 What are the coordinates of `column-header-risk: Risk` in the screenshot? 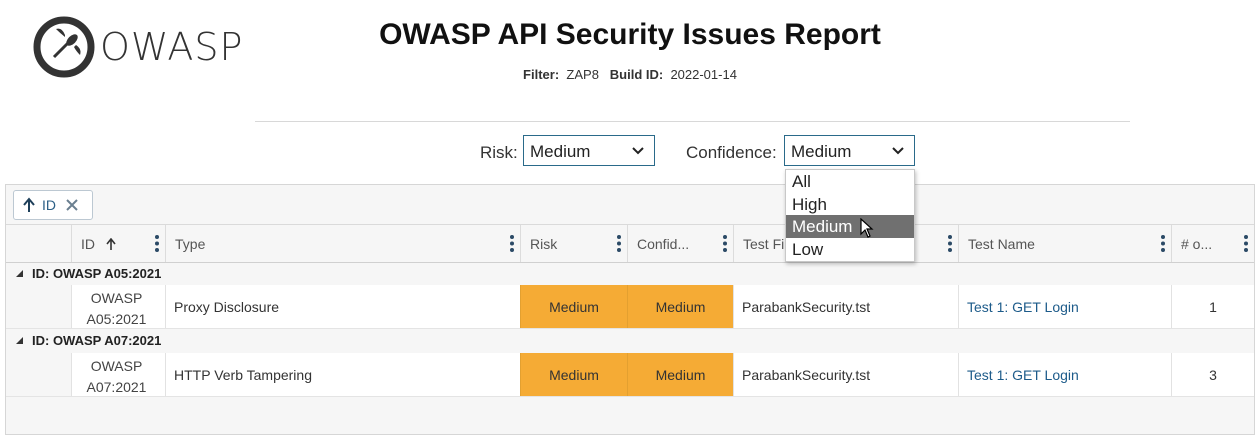 It's located at (573, 243).